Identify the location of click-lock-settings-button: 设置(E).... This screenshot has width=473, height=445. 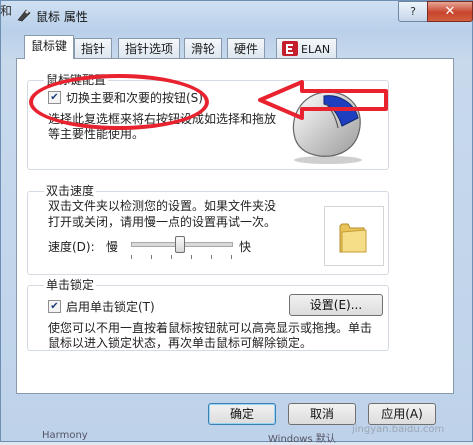
(336, 305).